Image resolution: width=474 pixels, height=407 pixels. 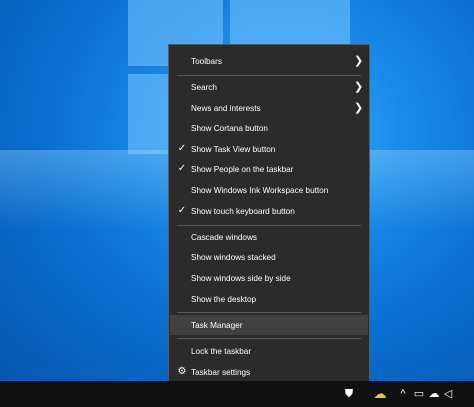 What do you see at coordinates (224, 299) in the screenshot?
I see `menu-item-label: Show the desktop` at bounding box center [224, 299].